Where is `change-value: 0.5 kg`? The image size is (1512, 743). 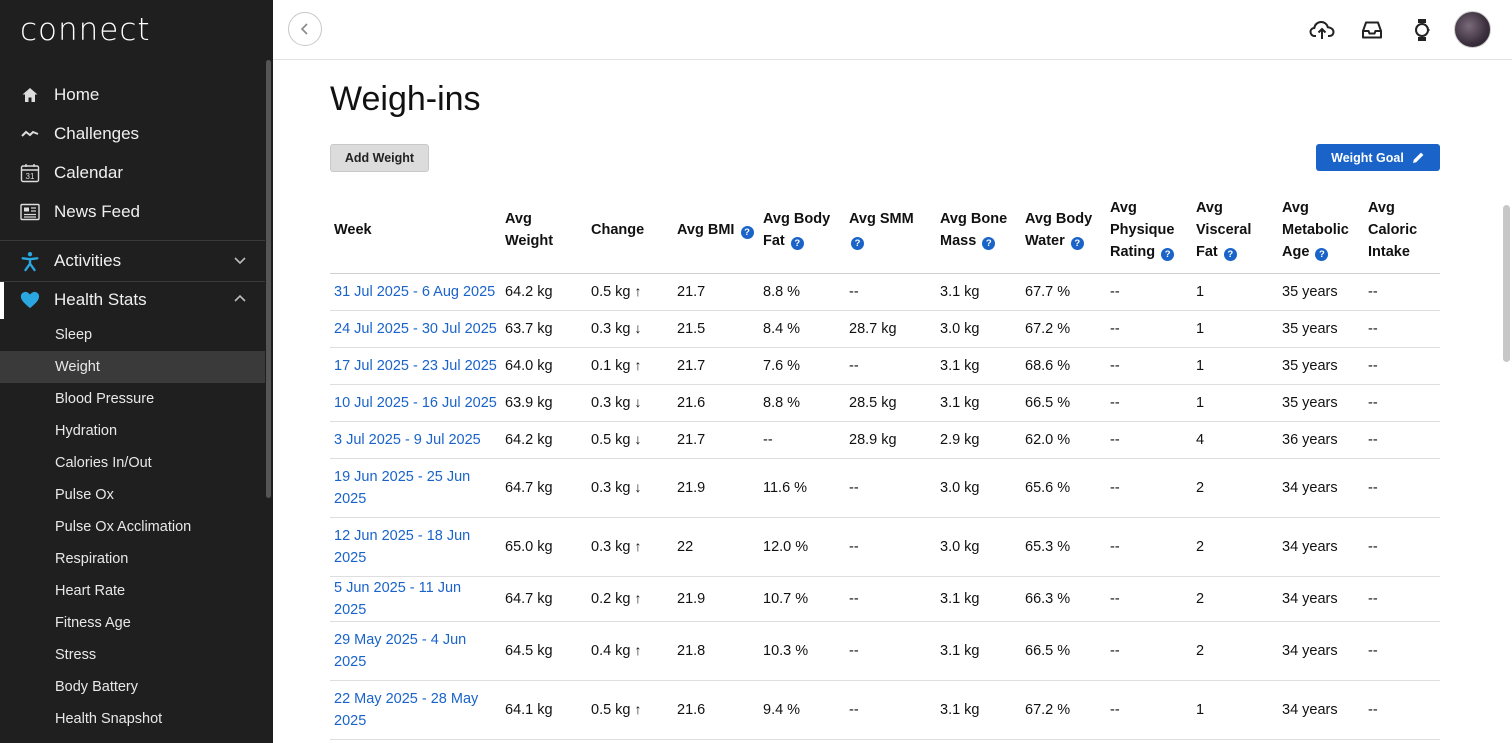
change-value: 0.5 kg is located at coordinates (611, 440).